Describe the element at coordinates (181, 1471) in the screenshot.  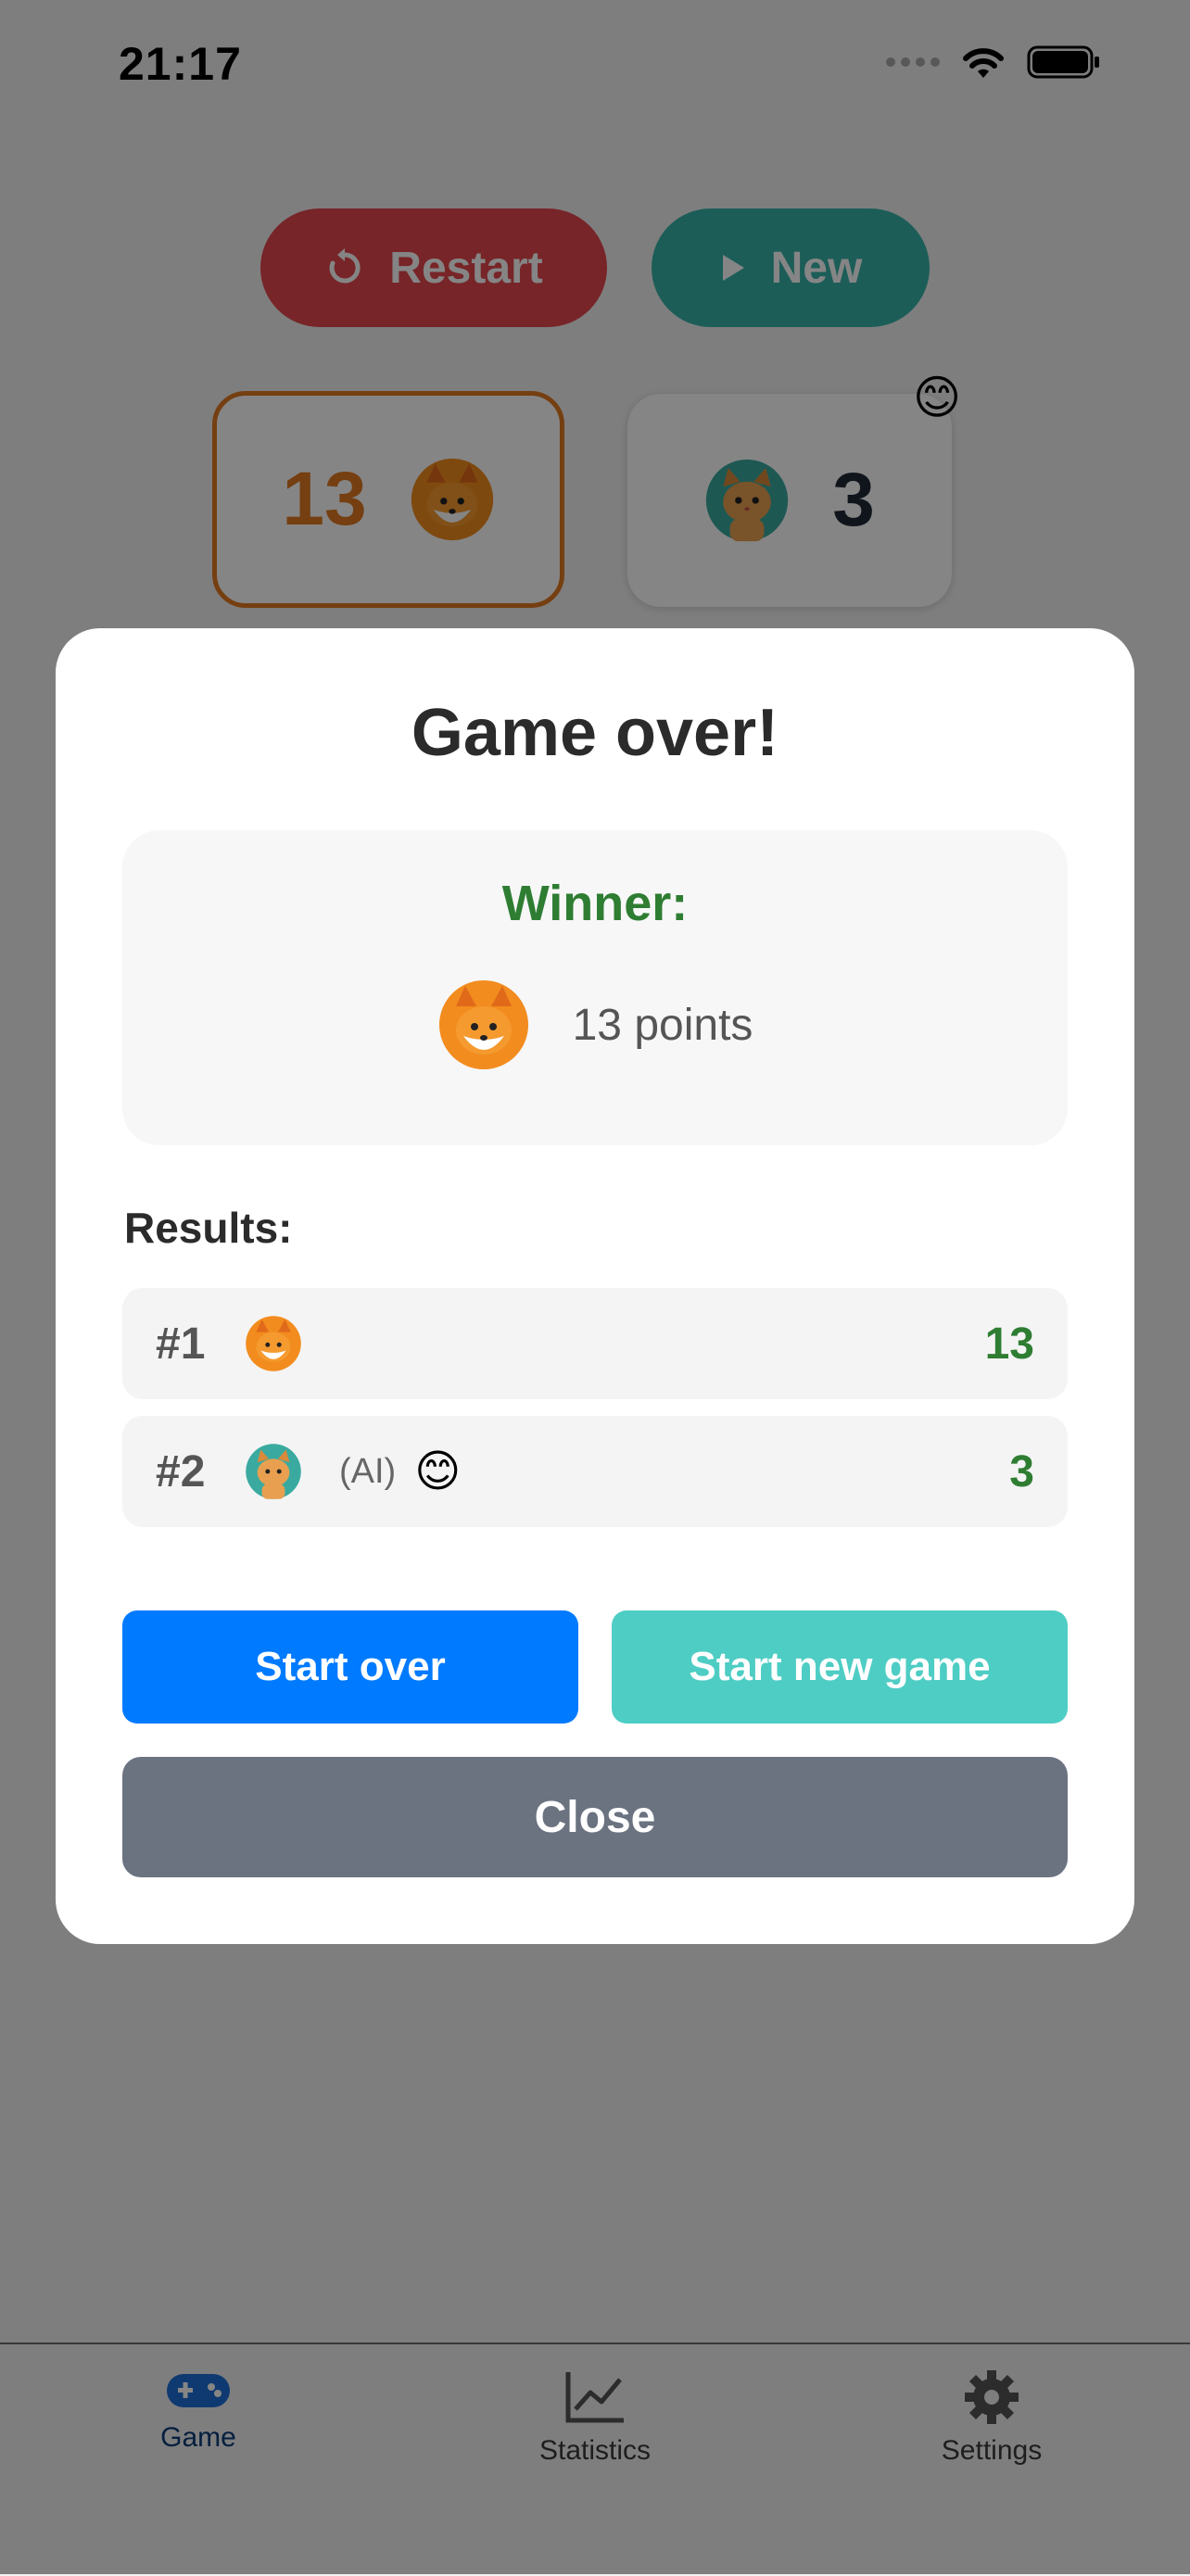
I see `result-rank: #2` at that location.